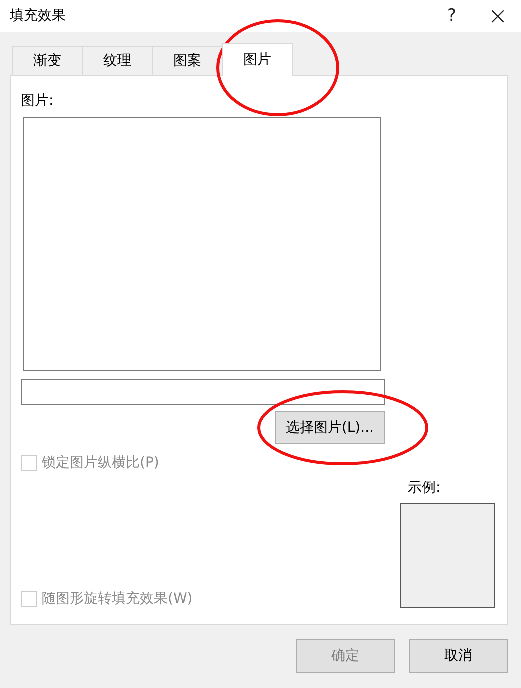 The width and height of the screenshot is (521, 688). Describe the element at coordinates (452, 16) in the screenshot. I see `help-button: ?` at that location.